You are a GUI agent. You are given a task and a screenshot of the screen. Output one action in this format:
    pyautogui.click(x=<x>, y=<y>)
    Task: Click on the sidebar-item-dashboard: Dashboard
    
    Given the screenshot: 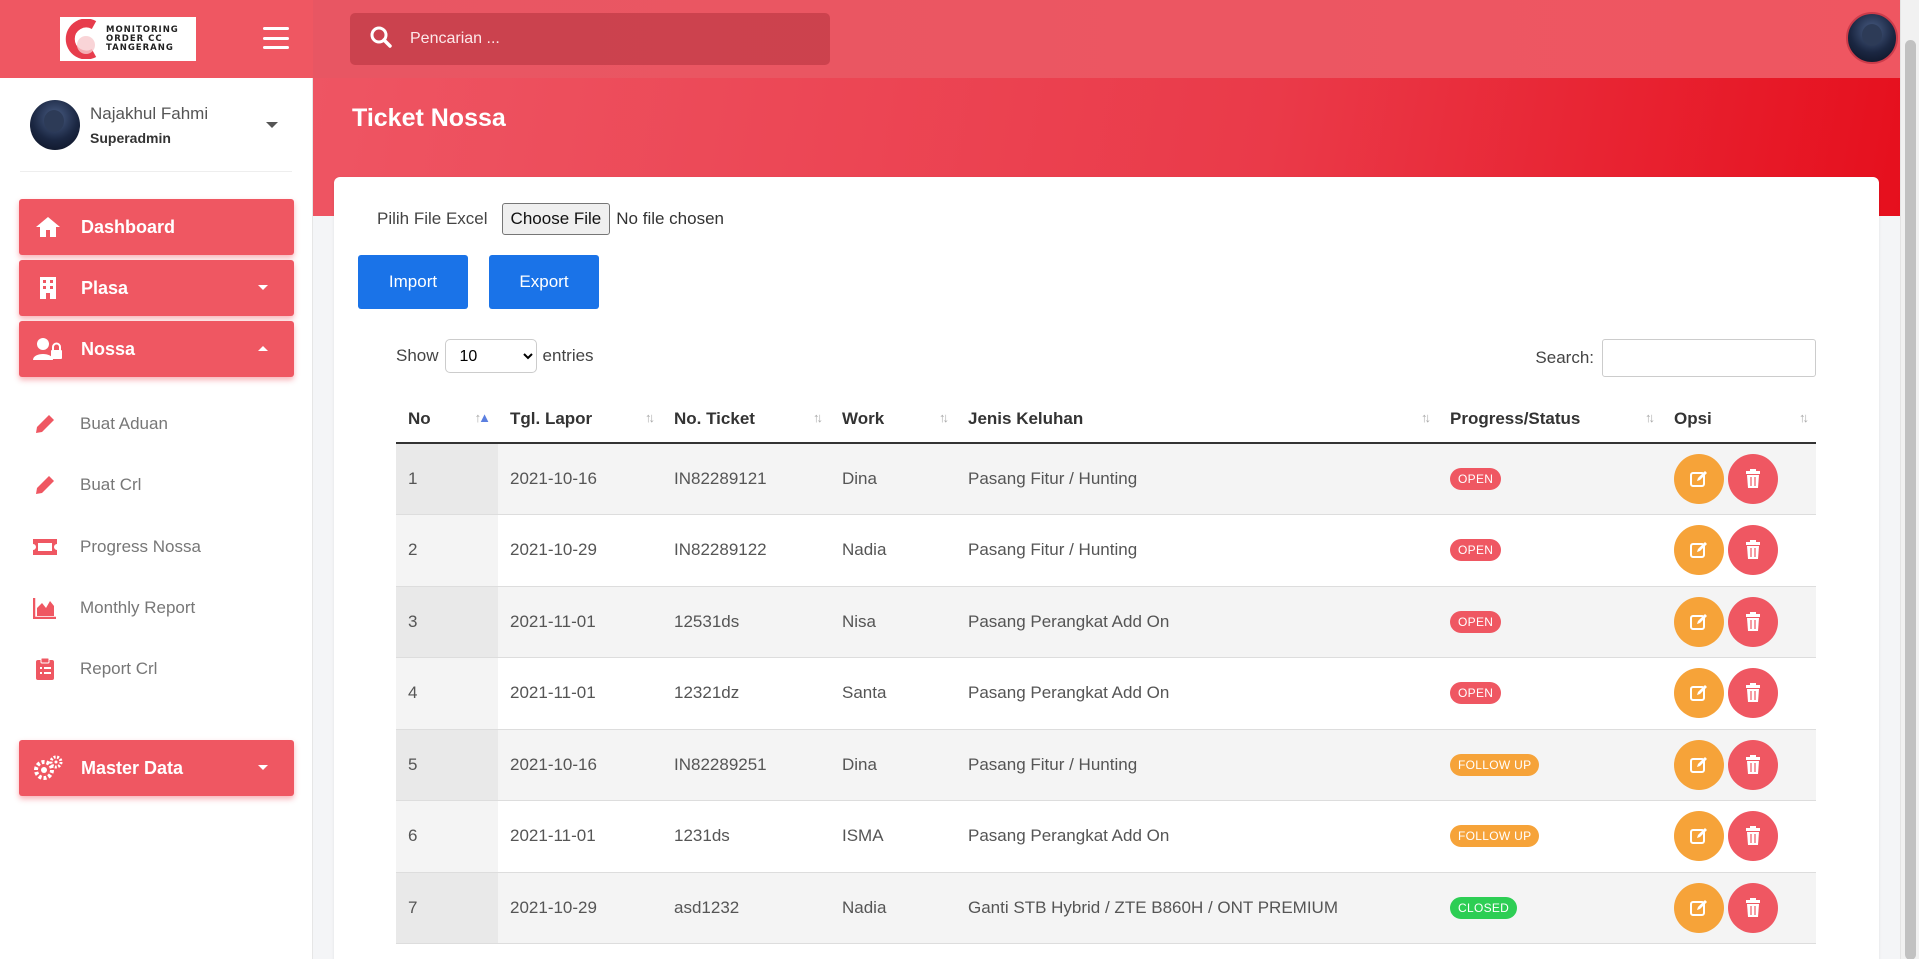 What is the action you would take?
    pyautogui.click(x=156, y=227)
    